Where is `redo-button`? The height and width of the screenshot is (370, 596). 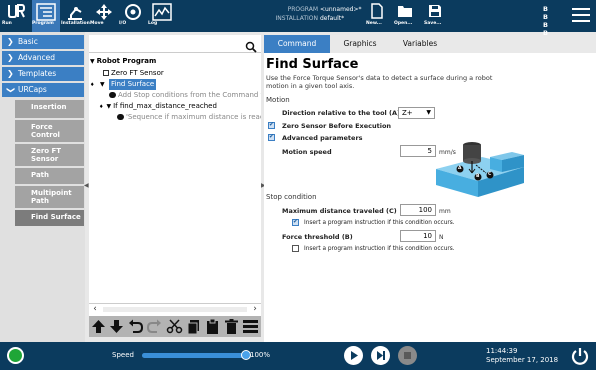
redo-button is located at coordinates (154, 326).